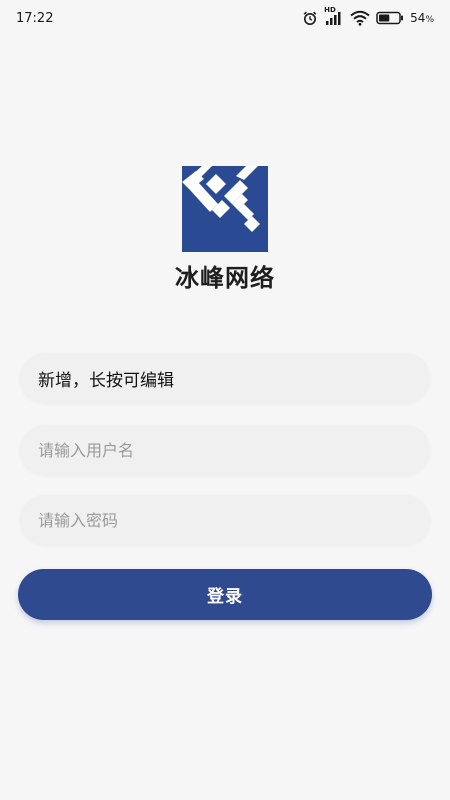 Image resolution: width=450 pixels, height=800 pixels. Describe the element at coordinates (225, 378) in the screenshot. I see `server-selector: 新增，长按可编辑` at that location.